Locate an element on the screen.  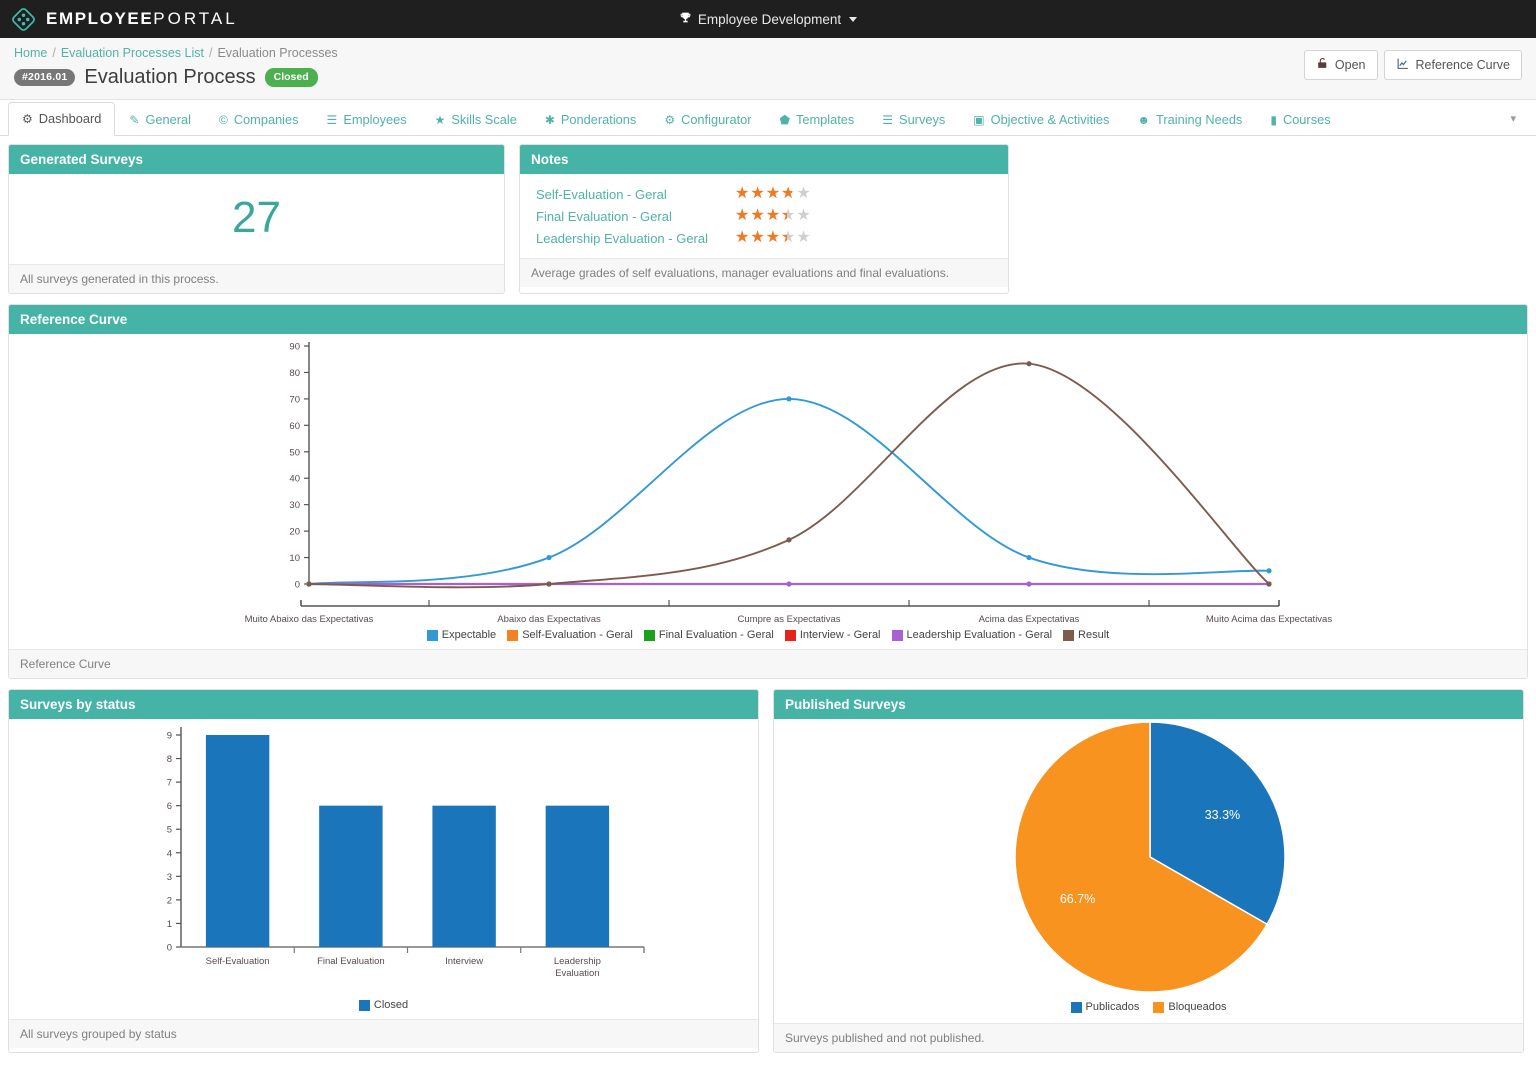
svg-text: 7 is located at coordinates (169, 783).